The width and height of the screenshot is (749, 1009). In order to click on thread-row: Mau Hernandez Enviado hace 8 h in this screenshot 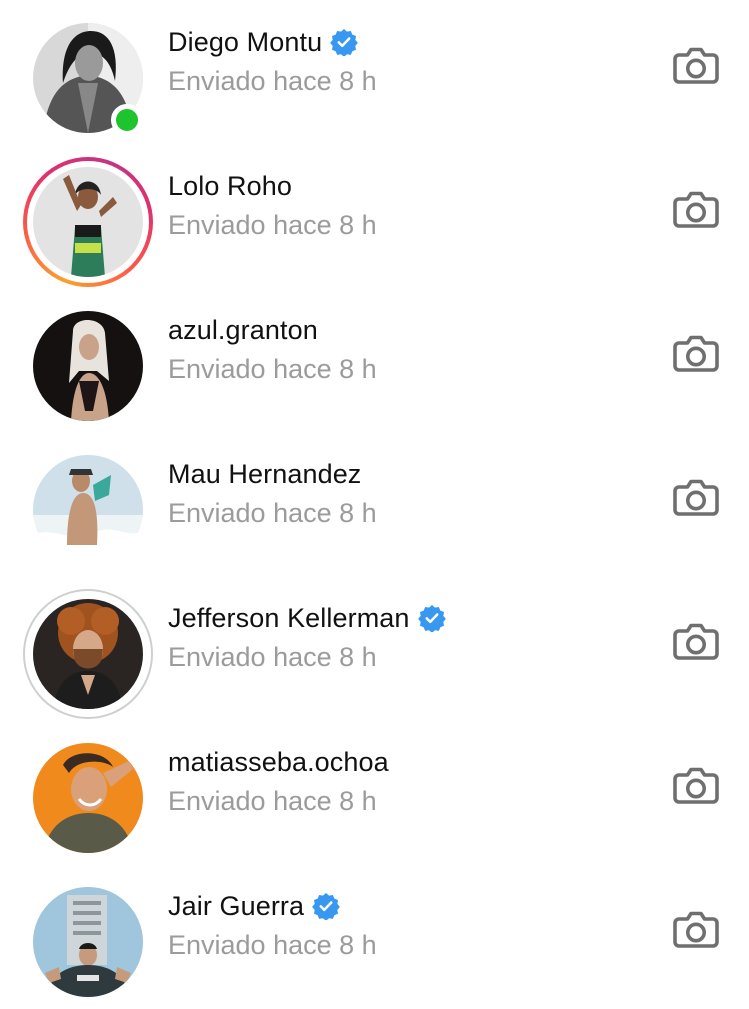, I will do `click(374, 504)`.